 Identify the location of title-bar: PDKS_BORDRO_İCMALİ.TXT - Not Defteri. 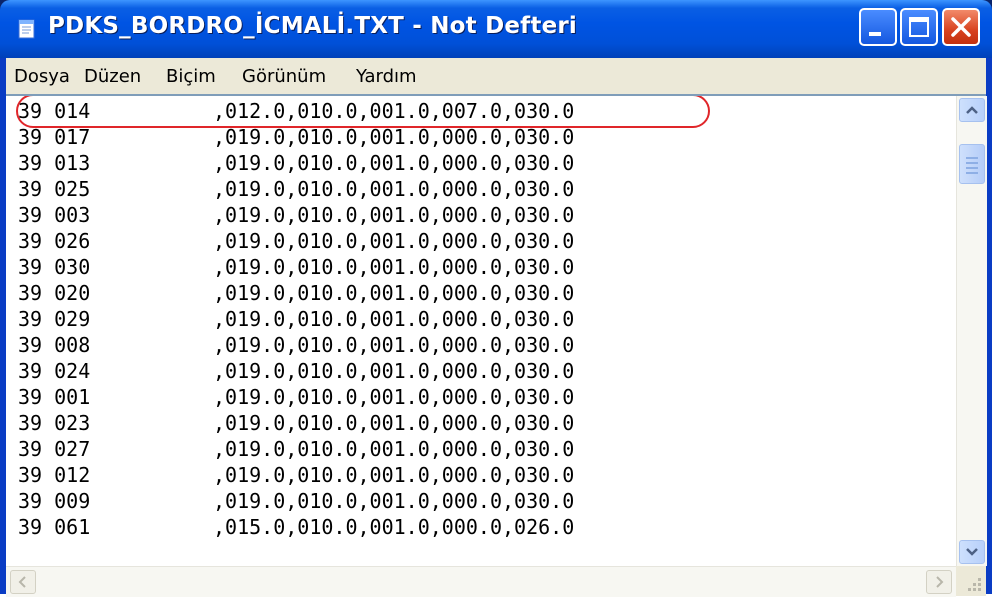
(496, 29).